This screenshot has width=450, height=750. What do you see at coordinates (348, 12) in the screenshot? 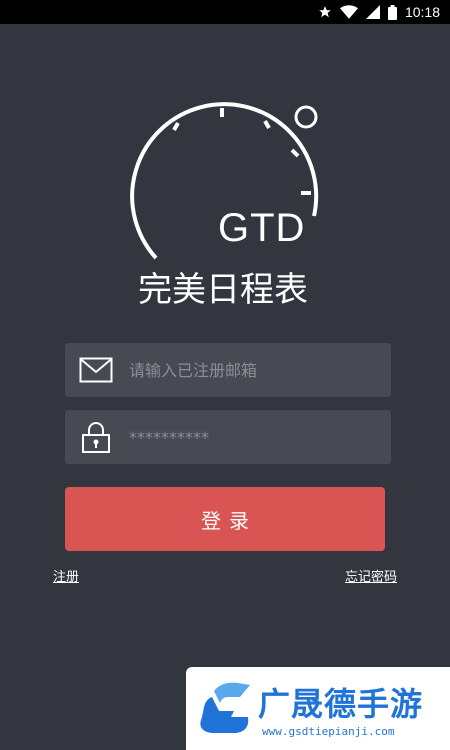
I see `wifi-icon` at bounding box center [348, 12].